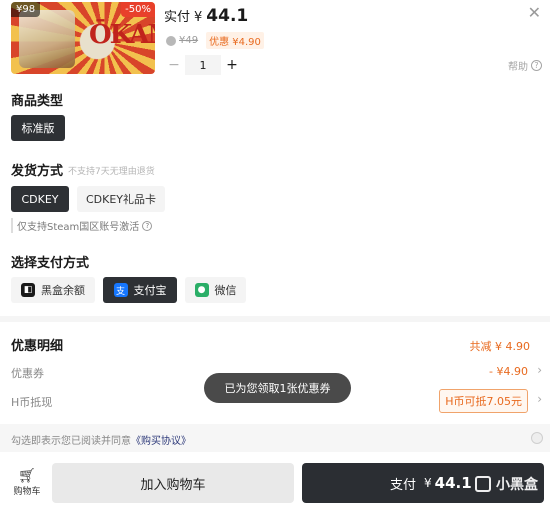  I want to click on badge-price: ¥98, so click(26, 9).